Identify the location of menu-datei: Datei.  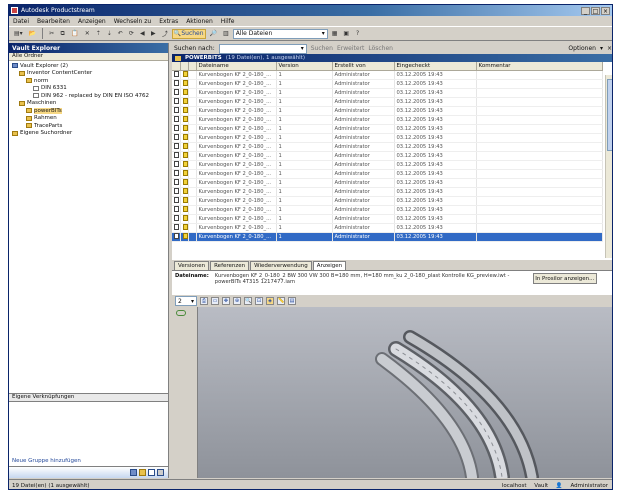
(21, 21).